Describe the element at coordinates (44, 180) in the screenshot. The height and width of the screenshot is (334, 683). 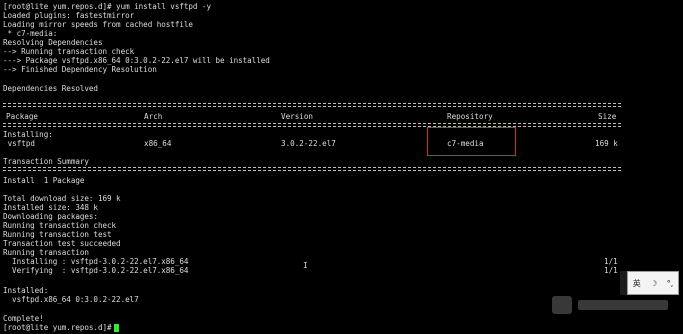
I see `terminal-line: Install 1 Package` at that location.